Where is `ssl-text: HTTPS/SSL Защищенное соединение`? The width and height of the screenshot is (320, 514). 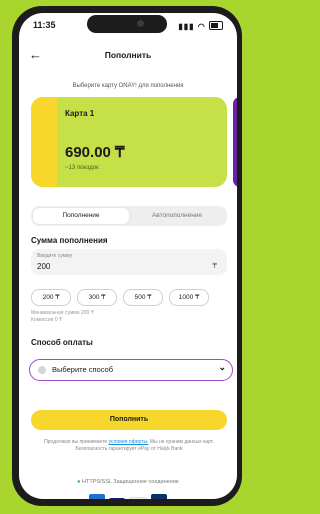
ssl-text: HTTPS/SSL Защищенное соединение is located at coordinates (130, 482).